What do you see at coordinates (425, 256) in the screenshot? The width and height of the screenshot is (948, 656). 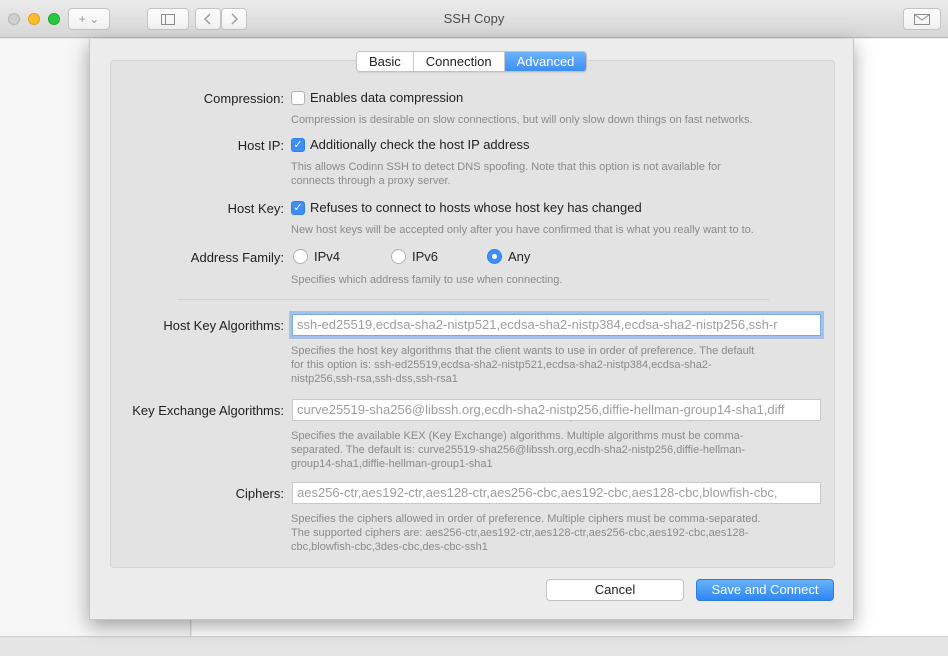 I see `radio-ipv6-label: IPv6` at bounding box center [425, 256].